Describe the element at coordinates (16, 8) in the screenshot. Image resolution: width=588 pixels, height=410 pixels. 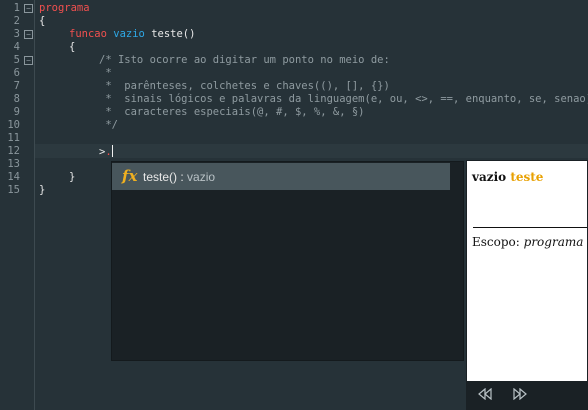
I see `line-number: 1` at that location.